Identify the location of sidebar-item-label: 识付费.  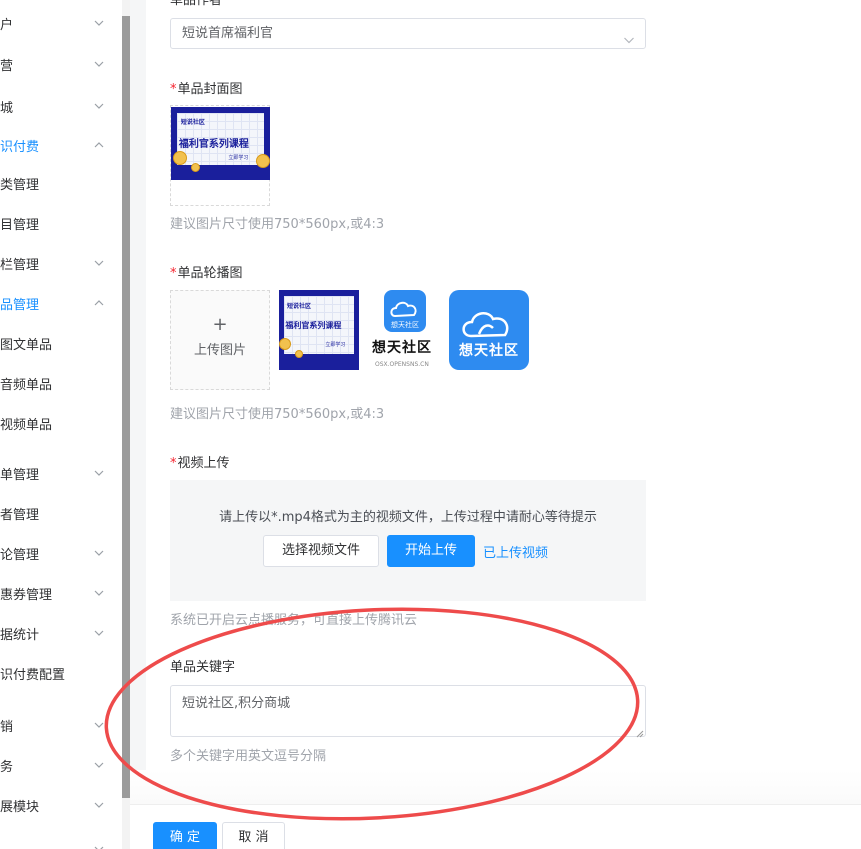
(20, 147).